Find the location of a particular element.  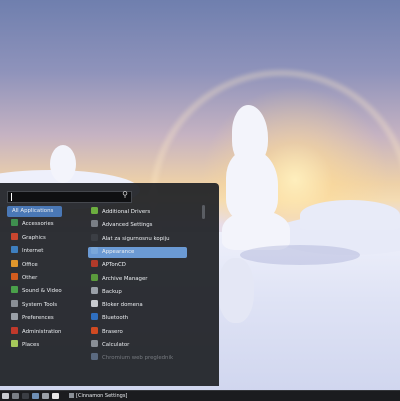

snow-trees is located at coordinates (350, 215).